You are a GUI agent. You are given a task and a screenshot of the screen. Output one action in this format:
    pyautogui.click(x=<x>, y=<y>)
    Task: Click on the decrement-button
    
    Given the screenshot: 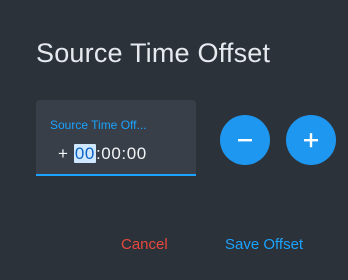 What is the action you would take?
    pyautogui.click(x=245, y=140)
    